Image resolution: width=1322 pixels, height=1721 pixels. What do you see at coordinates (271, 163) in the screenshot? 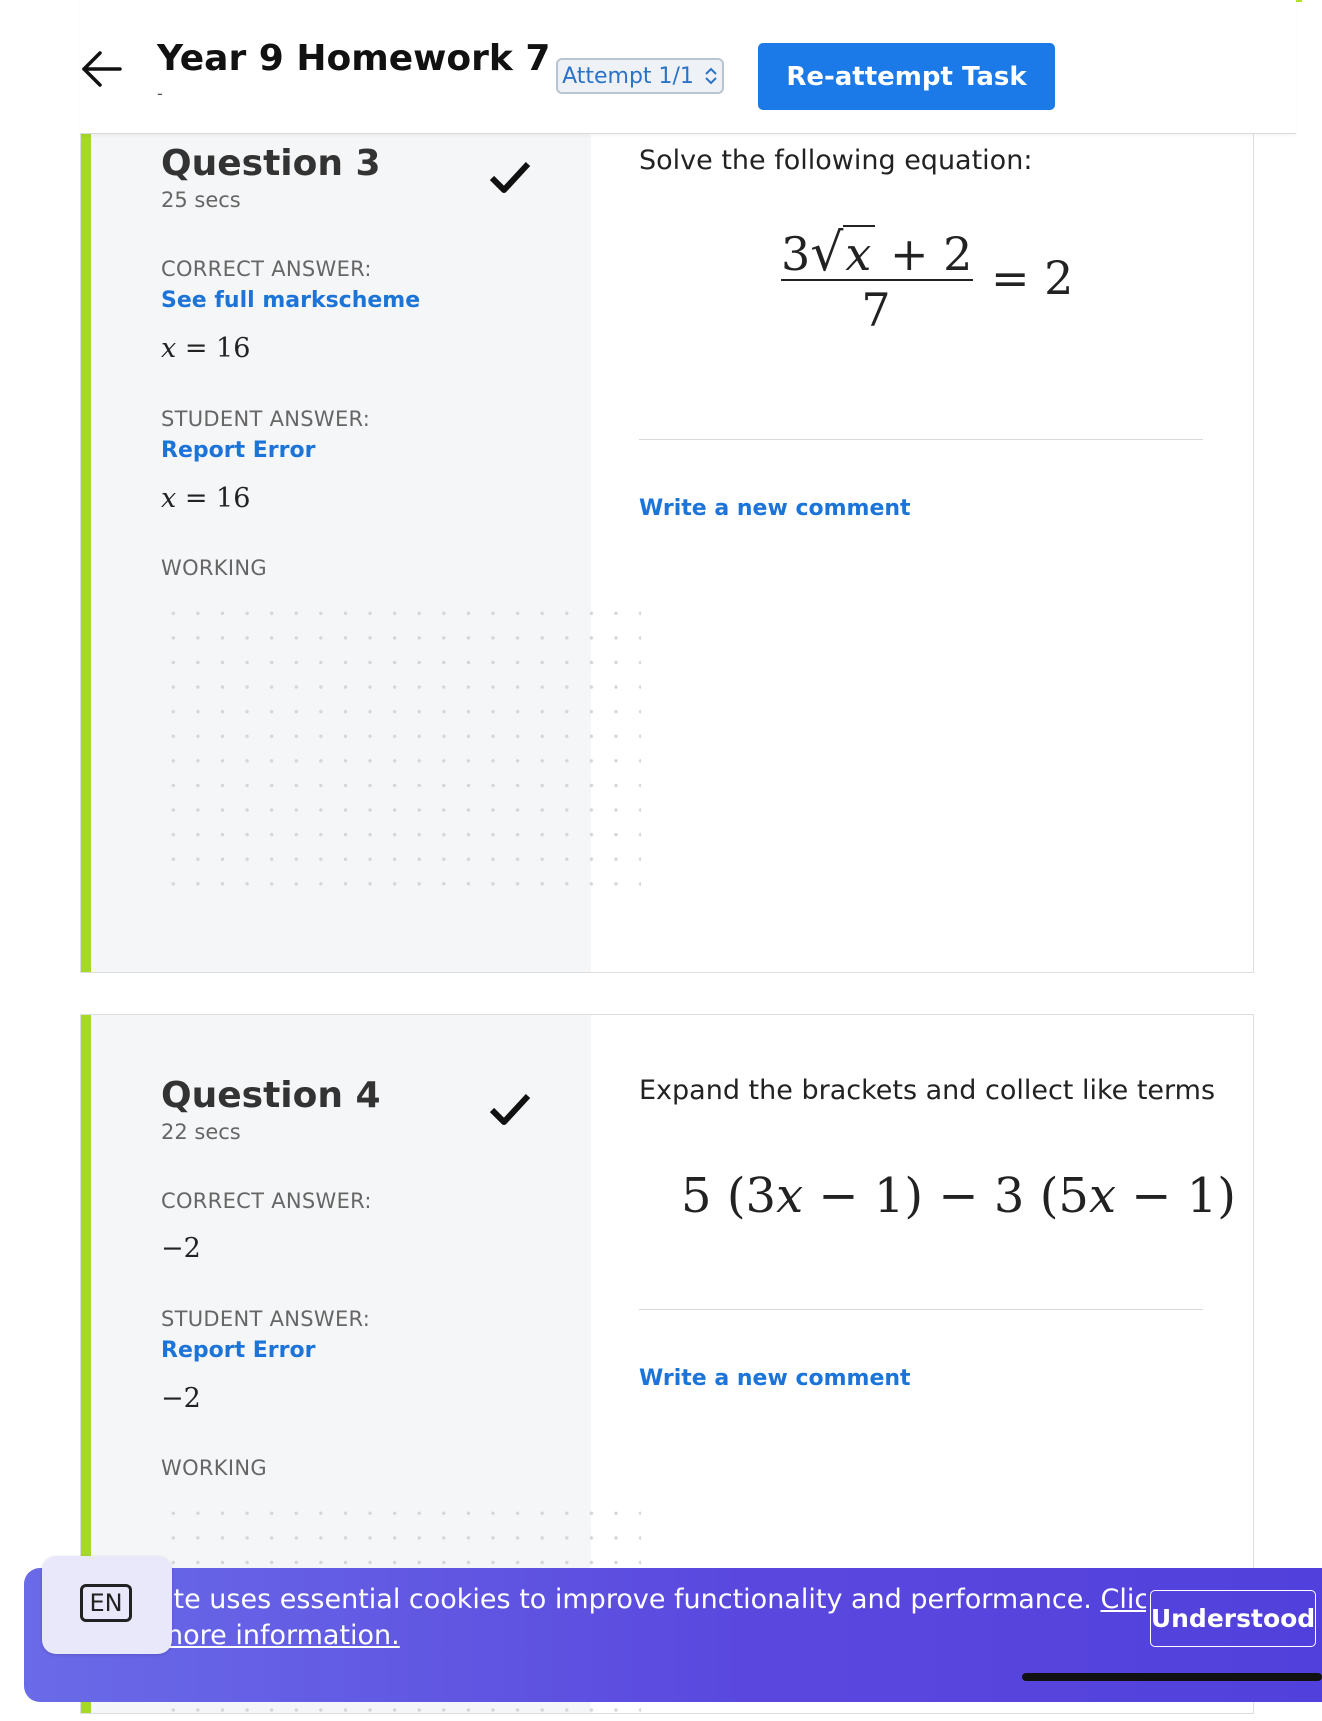
I see `question-title: Question 3` at bounding box center [271, 163].